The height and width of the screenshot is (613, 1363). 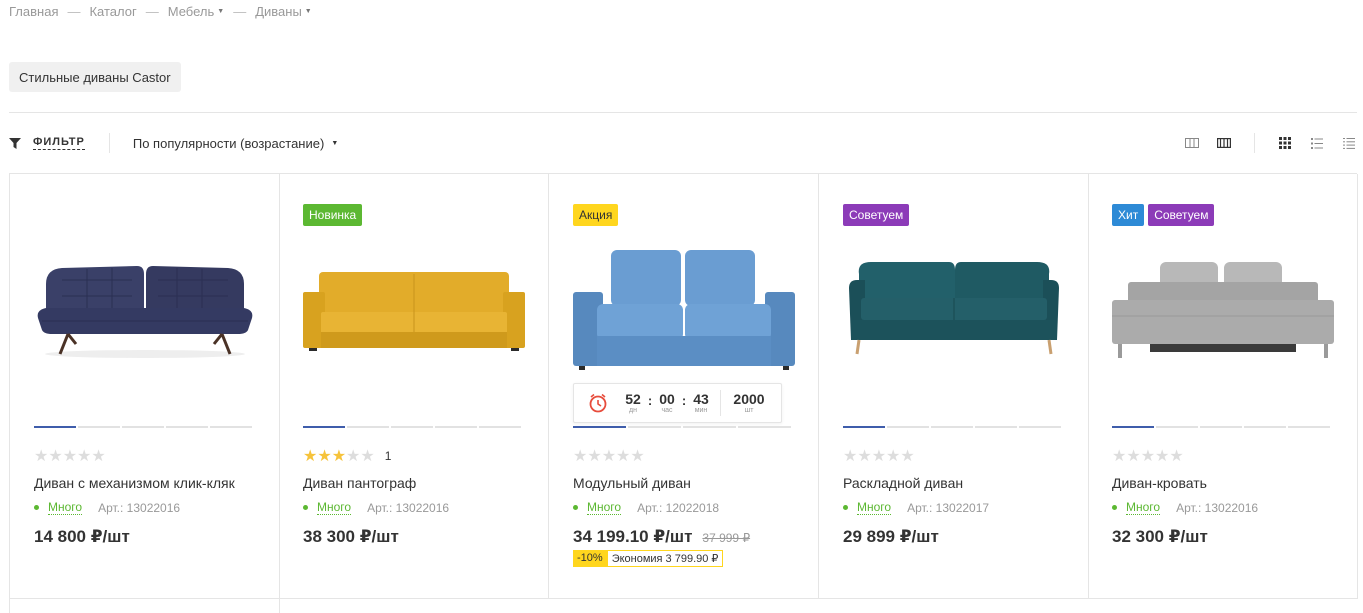 I want to click on sort-label: По популярности (возрастание), so click(x=228, y=143).